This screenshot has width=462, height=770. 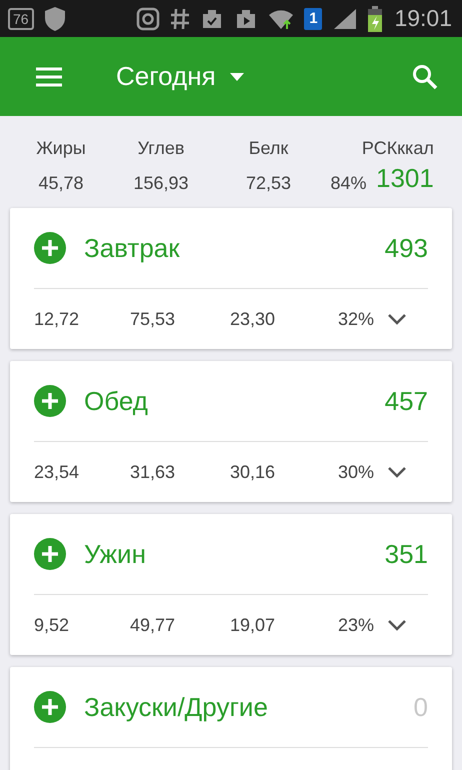 What do you see at coordinates (253, 472) in the screenshot?
I see `nutrient-value: 30,16` at bounding box center [253, 472].